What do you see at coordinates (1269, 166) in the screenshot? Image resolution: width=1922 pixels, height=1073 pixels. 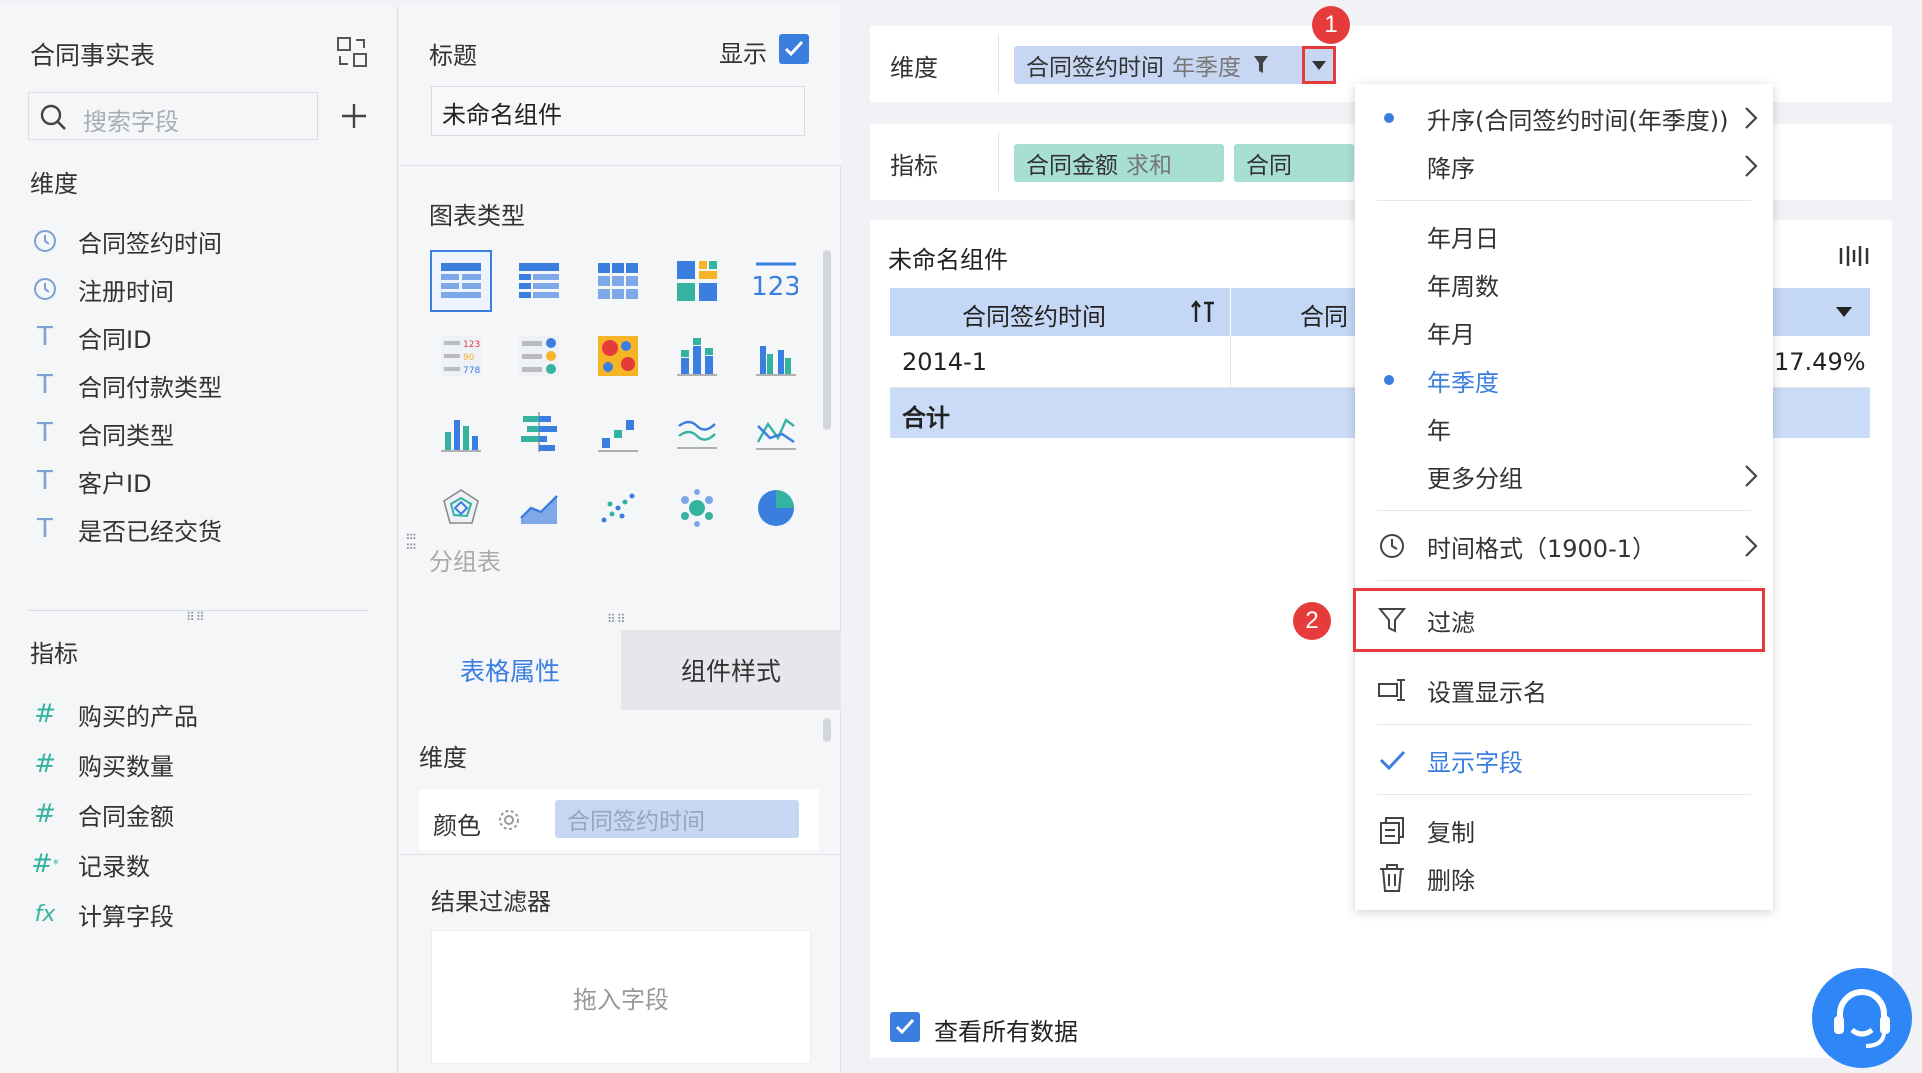 I see `metric-pill-name: 合同` at bounding box center [1269, 166].